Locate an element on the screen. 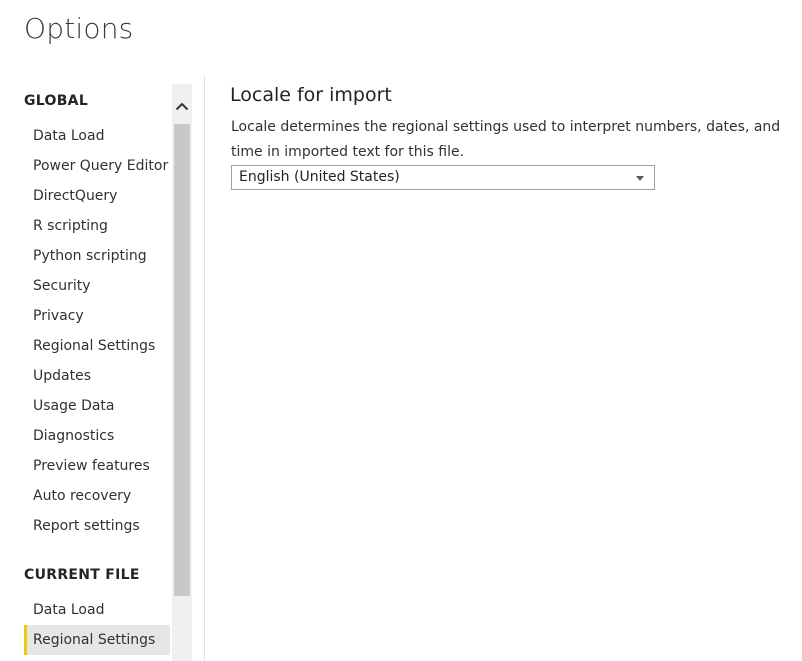  sidebar-item-regional-settings: Regional Settings is located at coordinates (97, 346).